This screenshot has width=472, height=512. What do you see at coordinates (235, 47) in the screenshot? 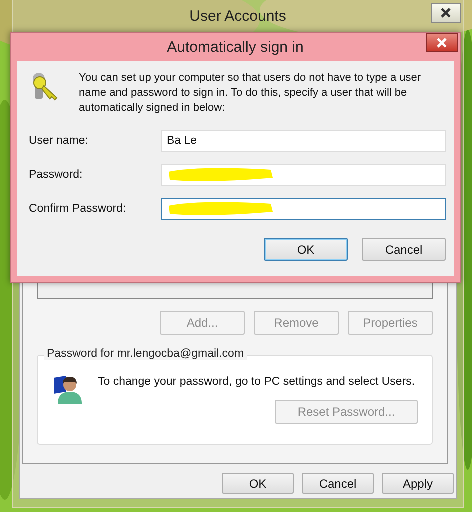
I see `dialog-title: Automatically sign in` at bounding box center [235, 47].